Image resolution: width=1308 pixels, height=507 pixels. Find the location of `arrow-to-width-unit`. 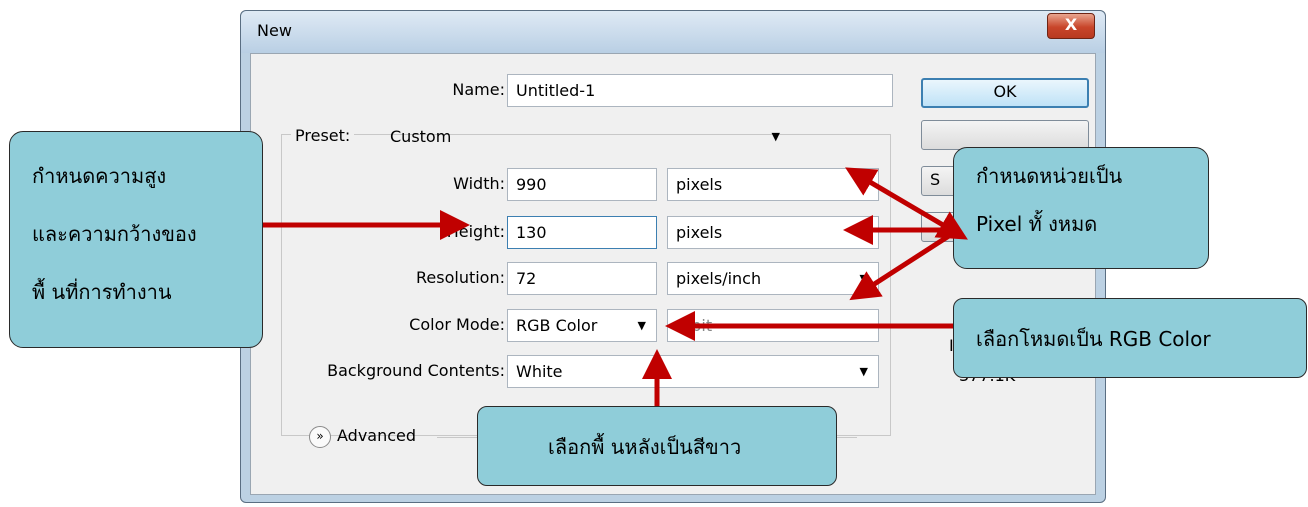

arrow-to-width-unit is located at coordinates (906, 203).